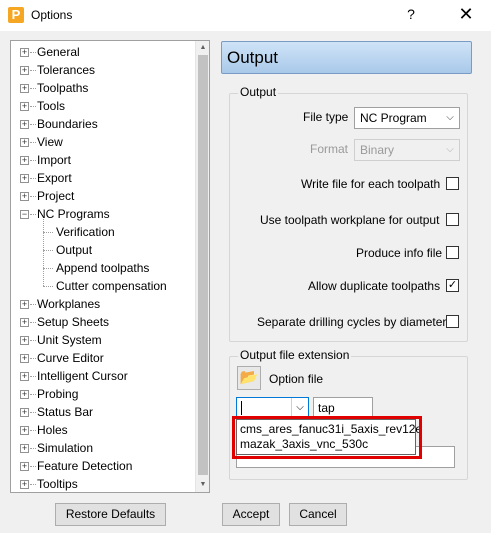 This screenshot has height=533, width=491. Describe the element at coordinates (304, 444) in the screenshot. I see `dropdown-option: mazak_3axis_vnc_530c` at that location.